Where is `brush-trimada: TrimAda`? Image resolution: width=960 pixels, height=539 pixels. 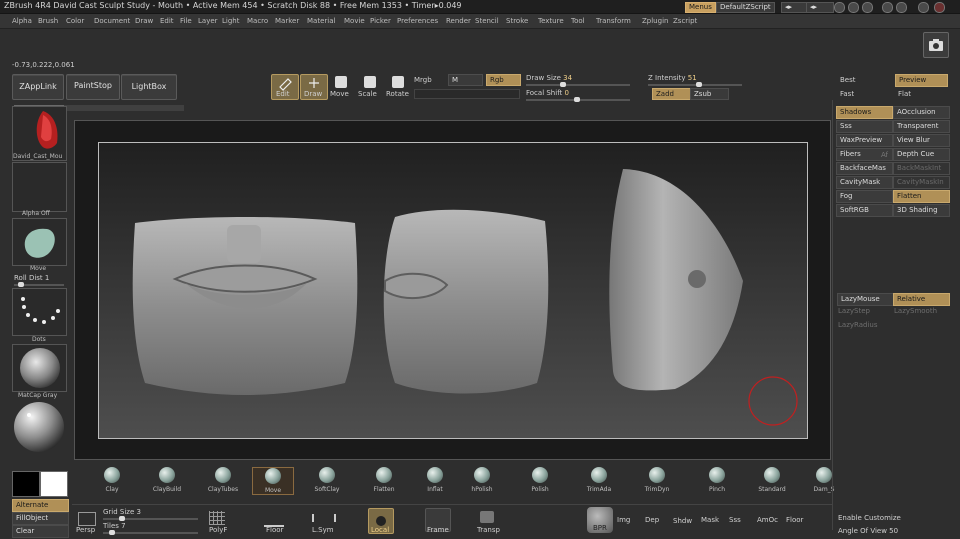
brush-trimada: TrimAda is located at coordinates (599, 480).